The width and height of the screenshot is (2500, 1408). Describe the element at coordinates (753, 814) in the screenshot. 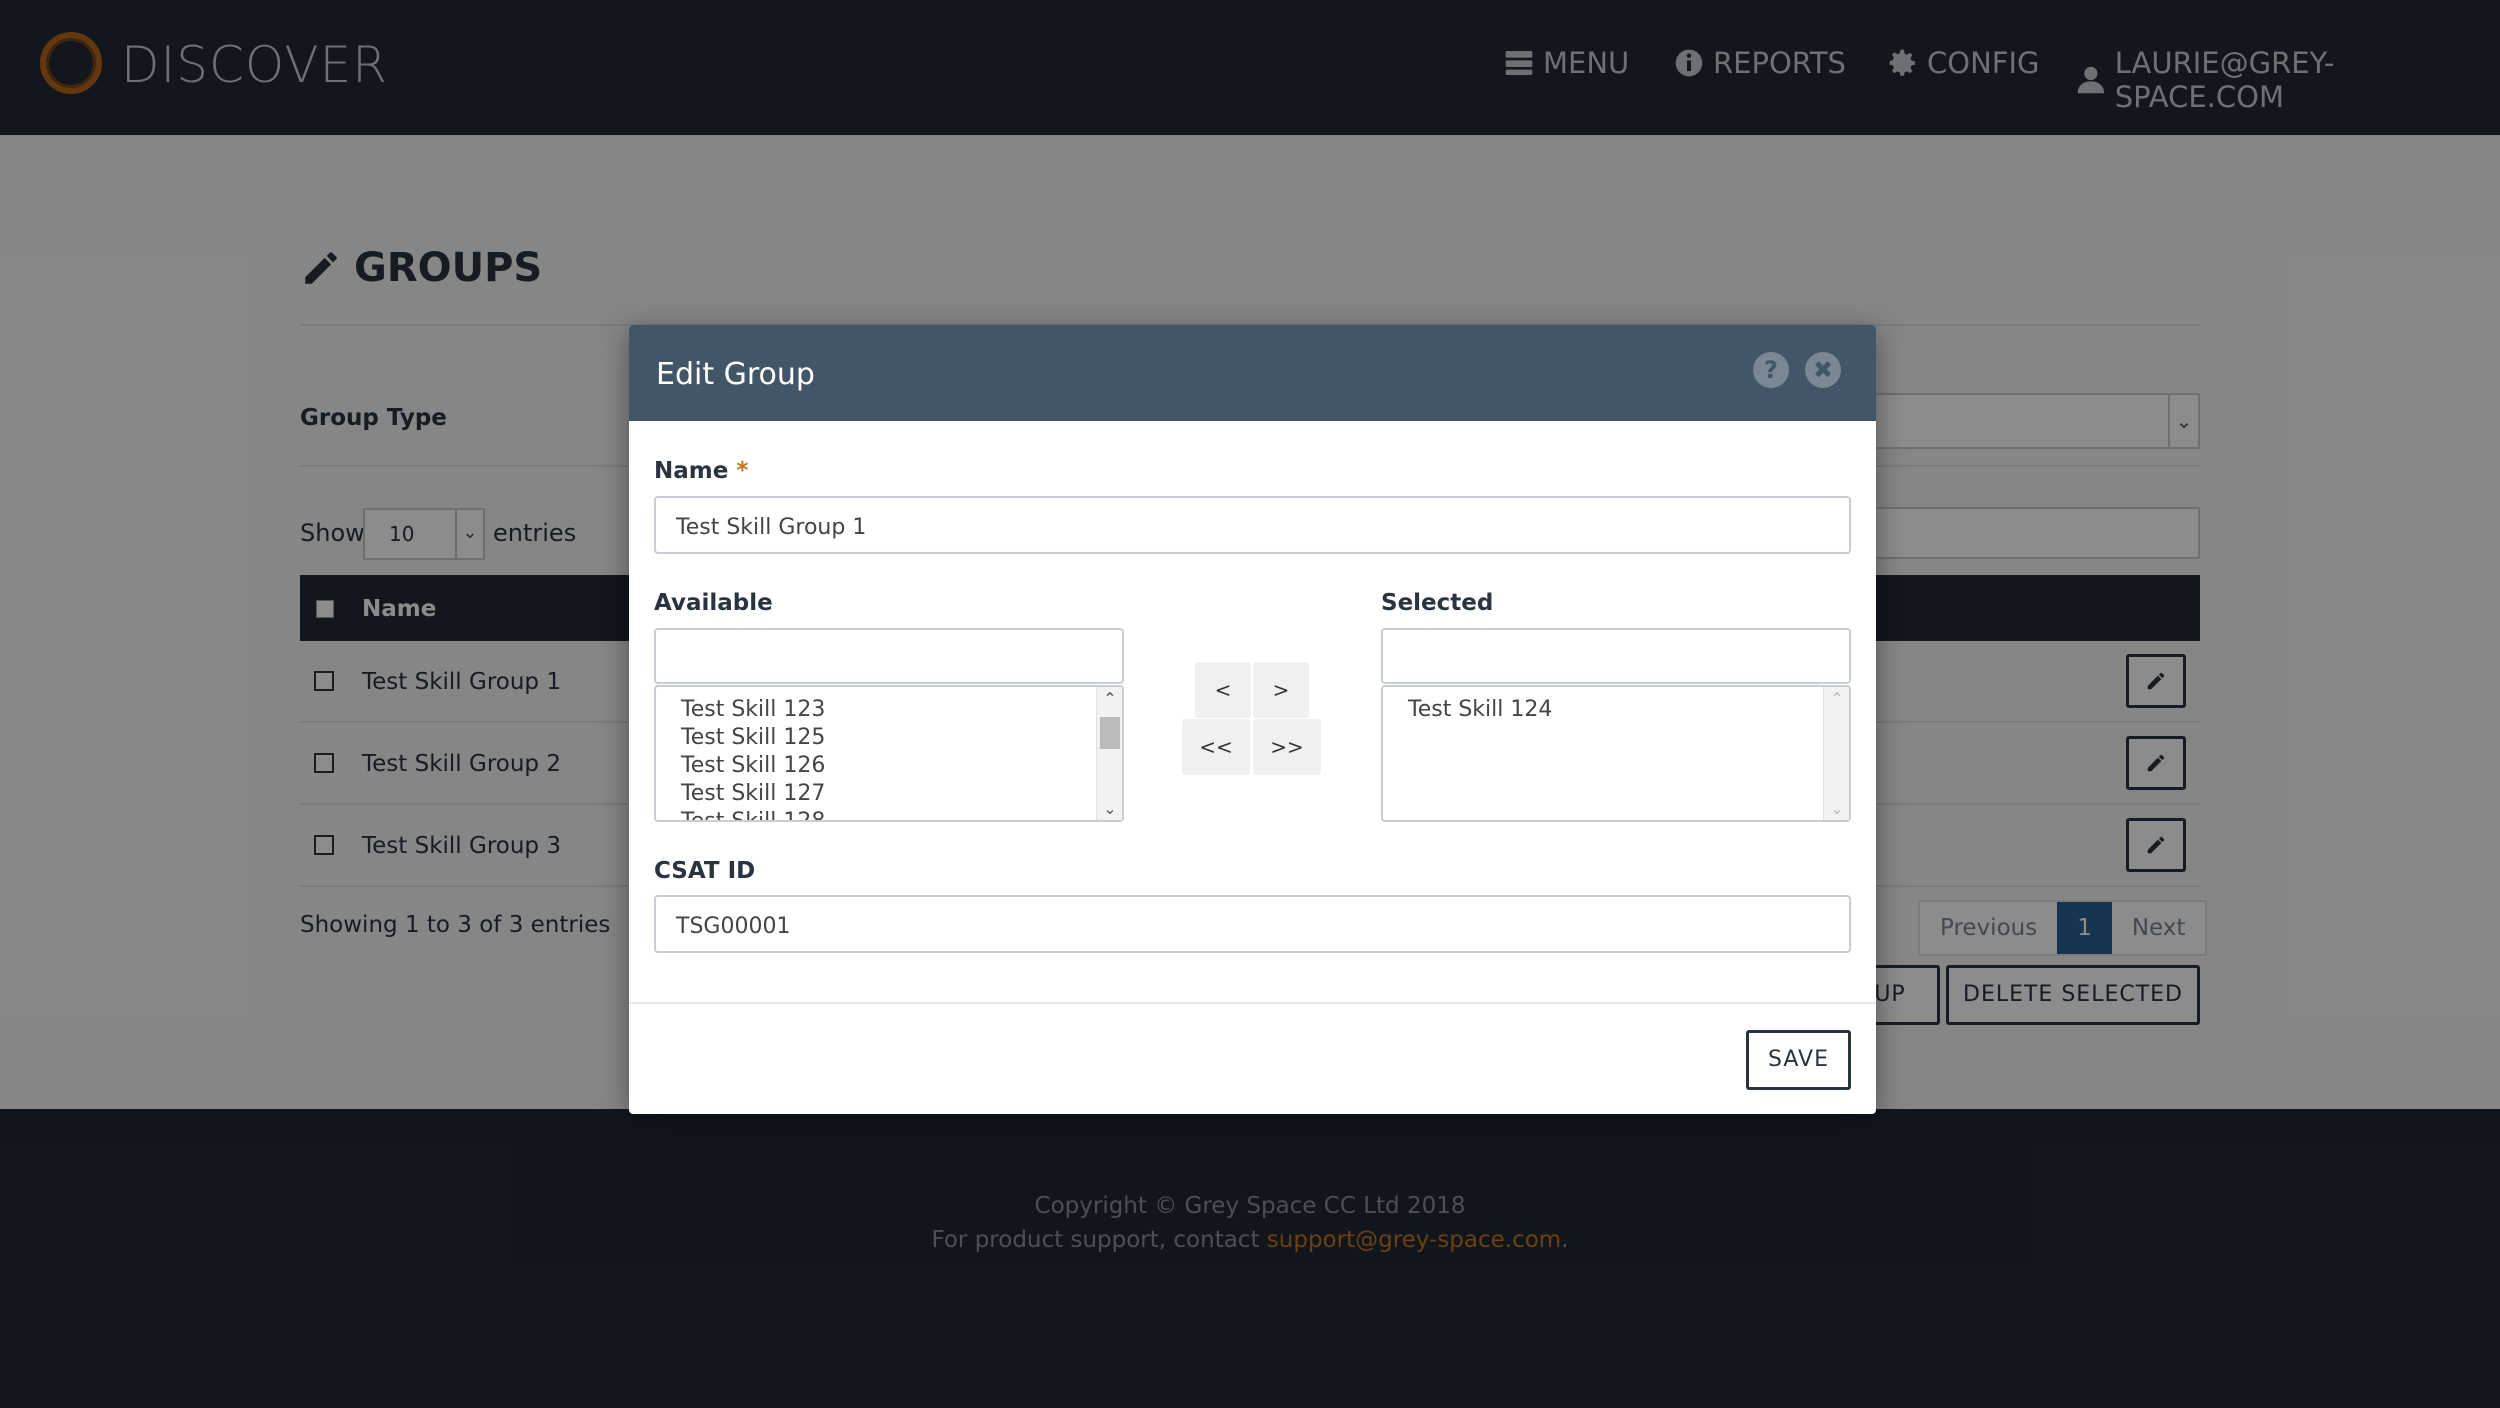

I see `list-item: Test Skill 128` at that location.